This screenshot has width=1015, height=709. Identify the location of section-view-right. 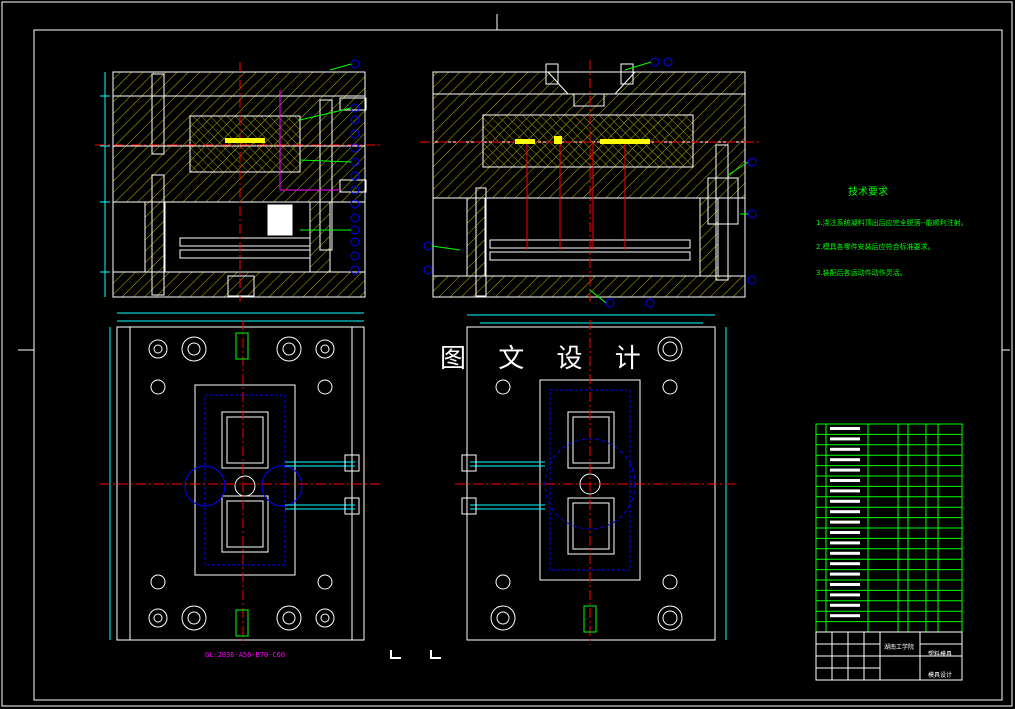
(590, 181).